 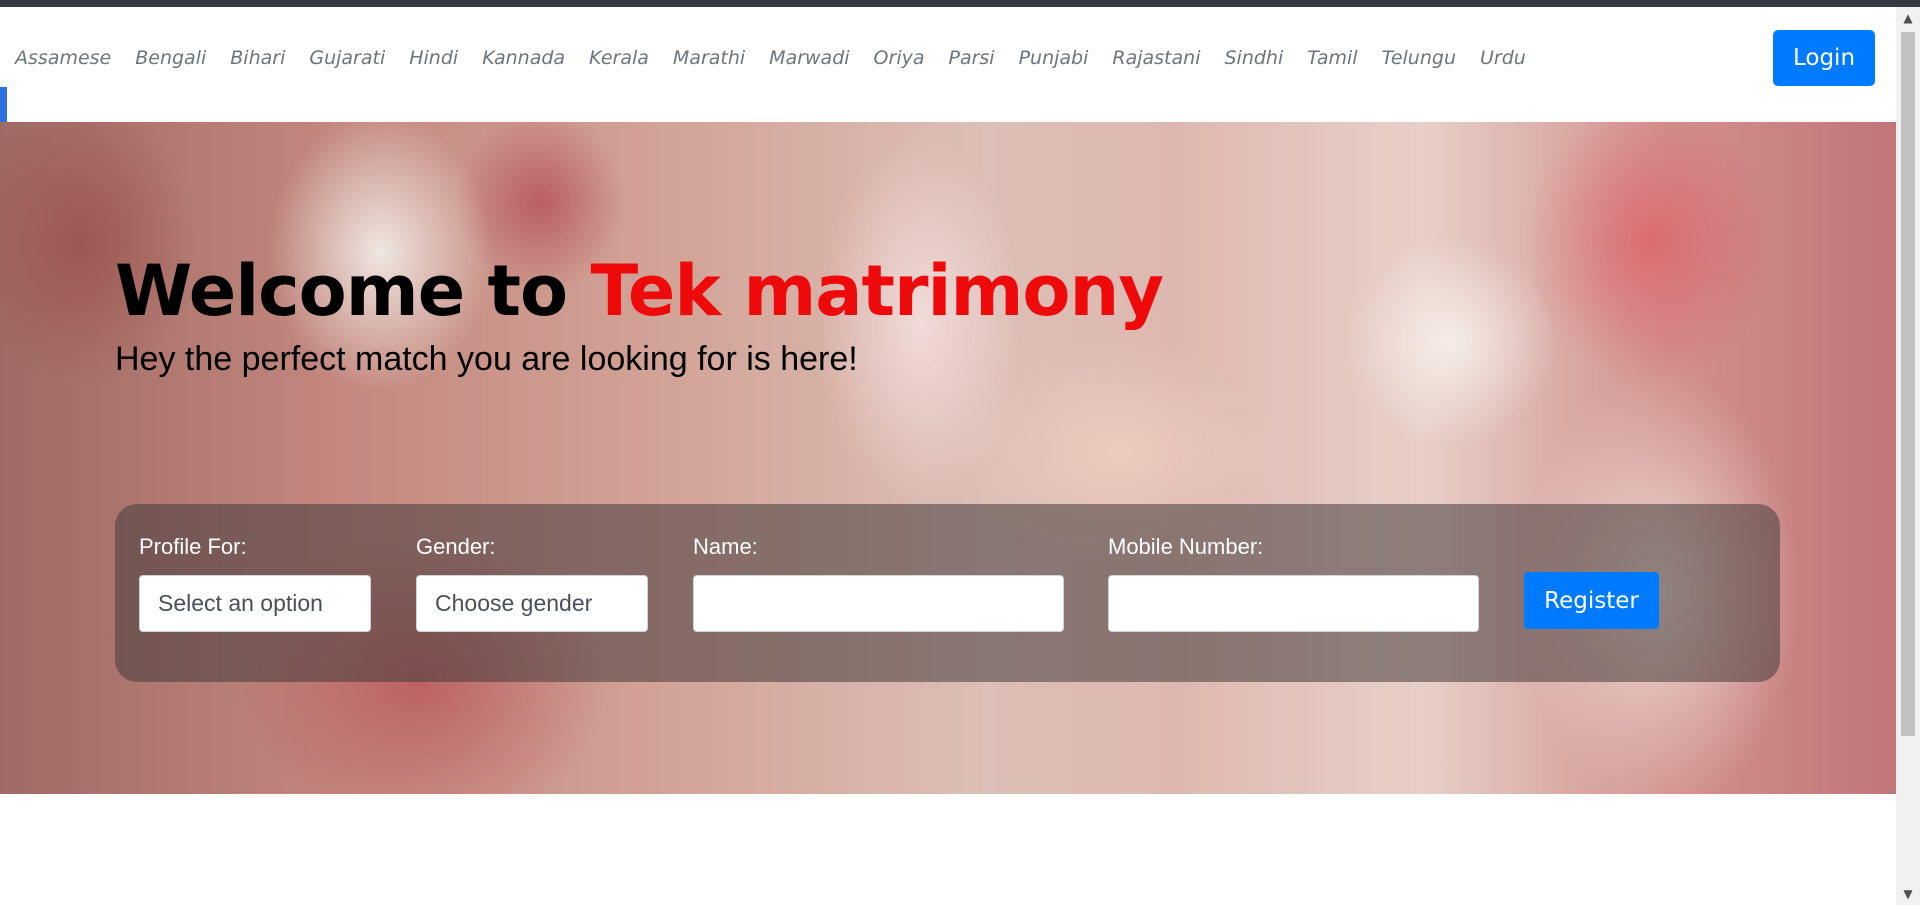 I want to click on nav-accent-bar, so click(x=3, y=104).